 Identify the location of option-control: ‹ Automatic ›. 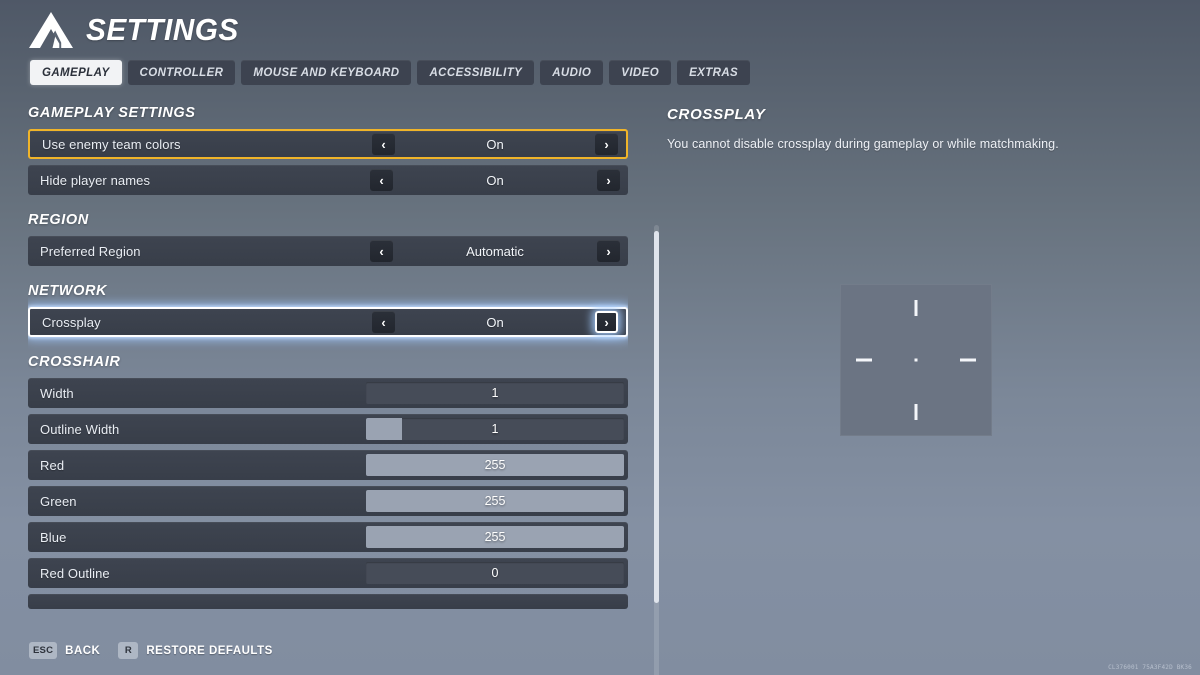
(493, 251).